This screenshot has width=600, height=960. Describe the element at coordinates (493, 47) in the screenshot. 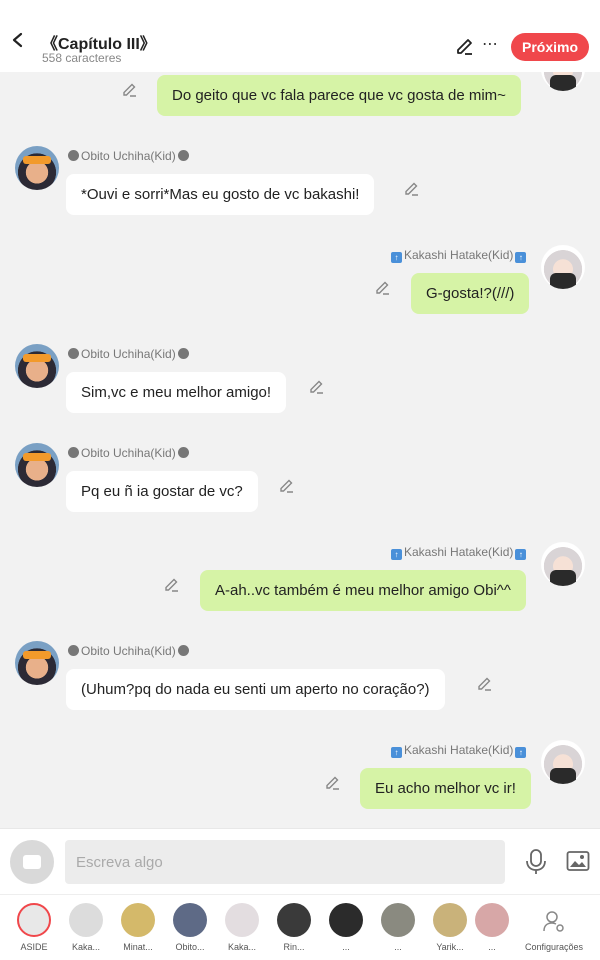

I see `more-options-icon: ⋯` at that location.